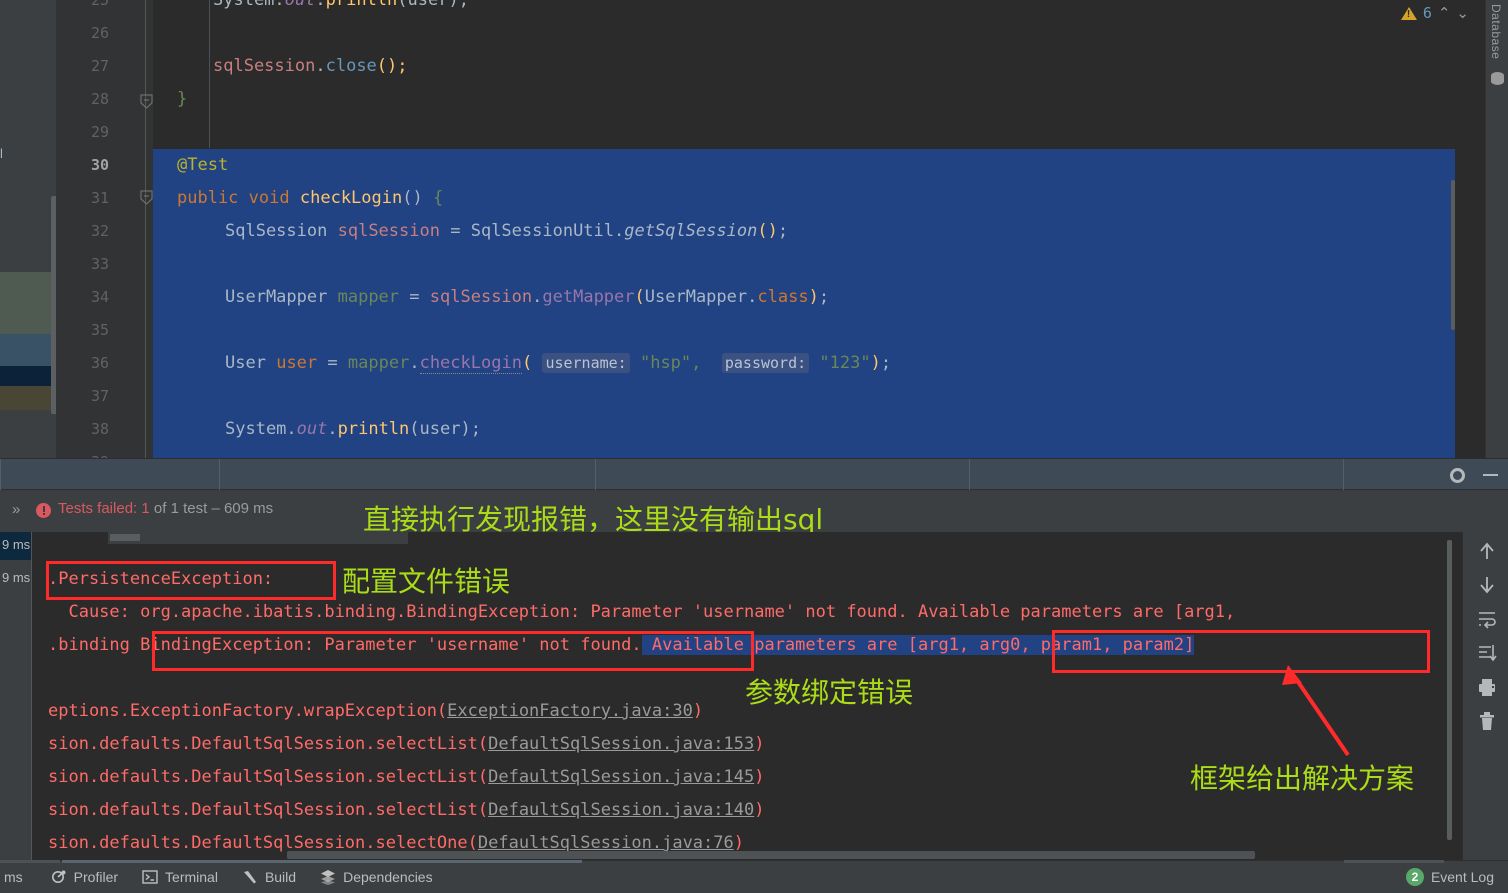  I want to click on test-status-text: Tests failed: 1 of 1 test – 609 ms, so click(165, 508).